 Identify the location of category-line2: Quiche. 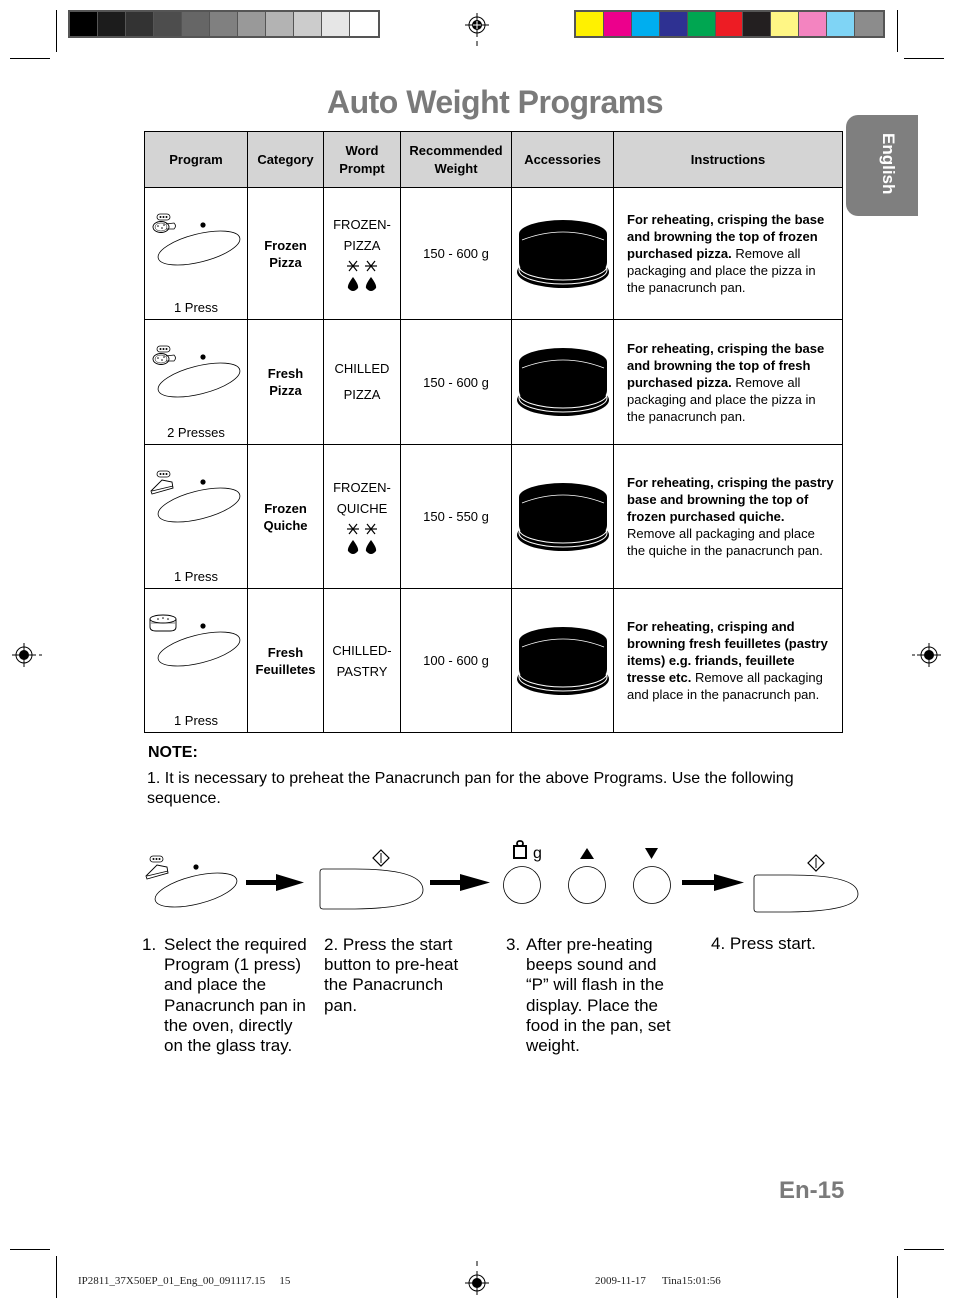
(285, 525).